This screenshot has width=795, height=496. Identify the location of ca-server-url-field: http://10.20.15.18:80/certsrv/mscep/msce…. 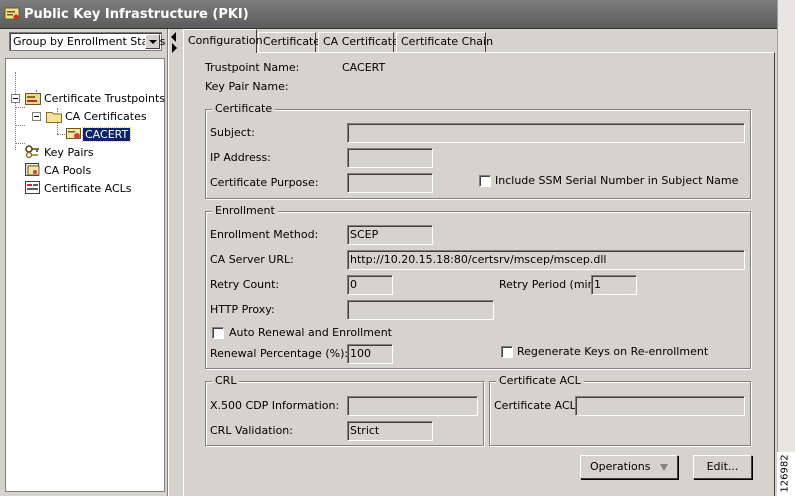
(546, 260).